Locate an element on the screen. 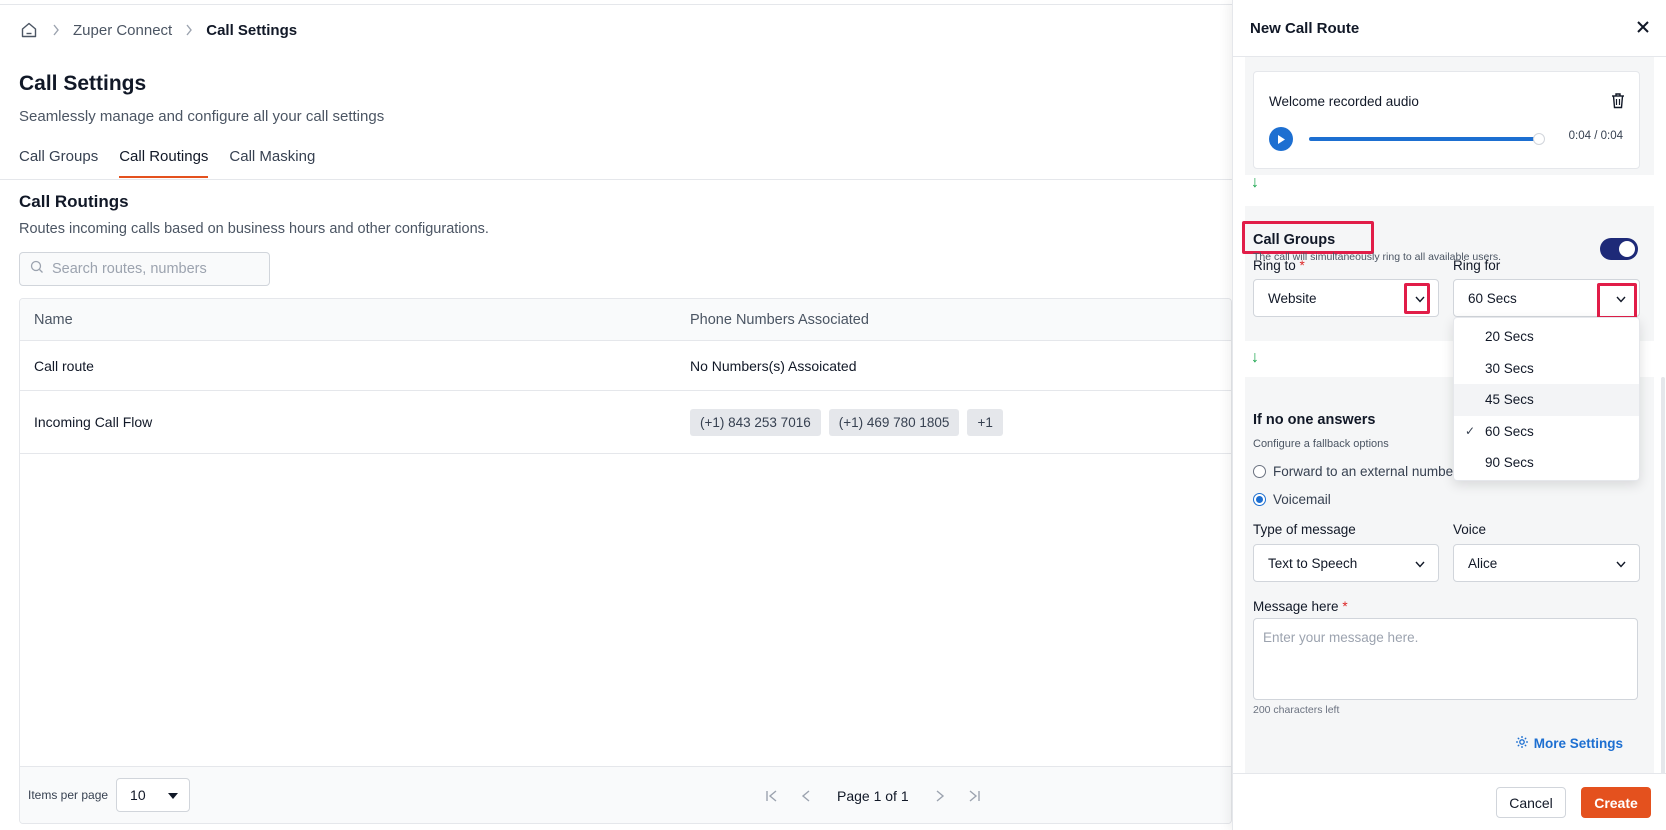  table-header: Name Phone Numbers Associated is located at coordinates (625, 320).